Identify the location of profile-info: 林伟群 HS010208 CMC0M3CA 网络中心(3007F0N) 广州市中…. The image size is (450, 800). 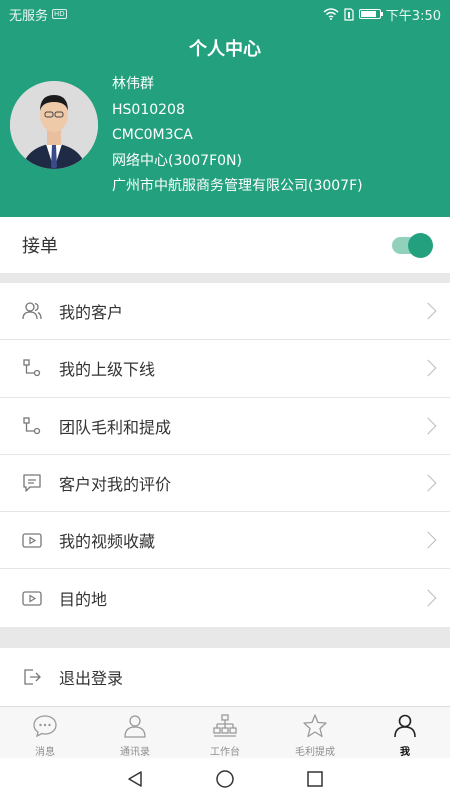
(237, 136).